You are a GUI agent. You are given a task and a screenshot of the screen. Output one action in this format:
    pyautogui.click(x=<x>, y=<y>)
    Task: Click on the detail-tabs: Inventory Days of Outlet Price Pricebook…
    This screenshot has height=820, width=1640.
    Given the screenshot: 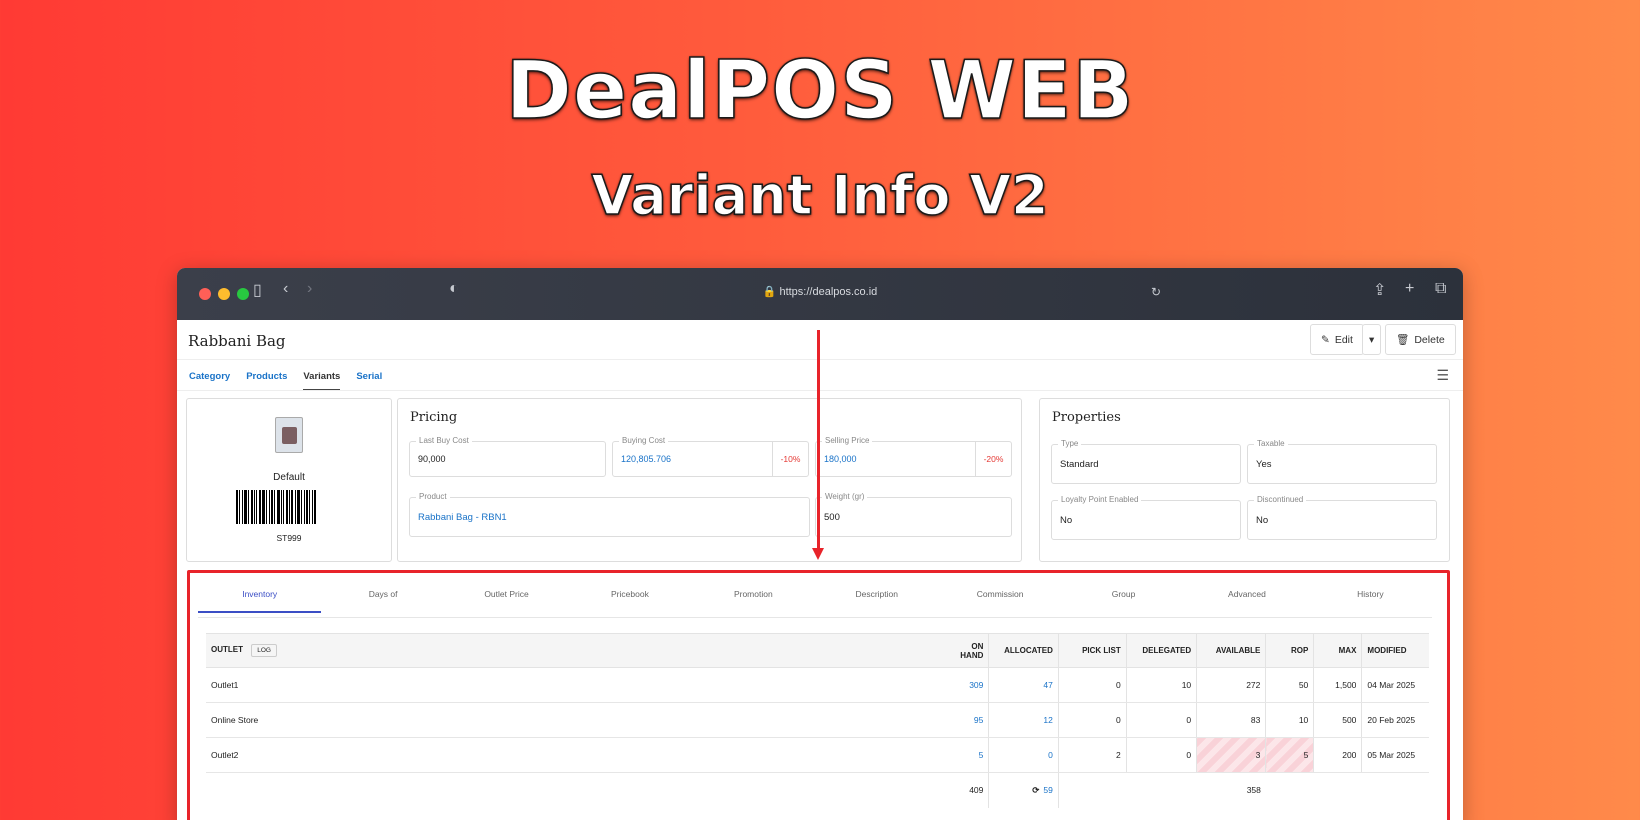 What is the action you would take?
    pyautogui.click(x=815, y=601)
    